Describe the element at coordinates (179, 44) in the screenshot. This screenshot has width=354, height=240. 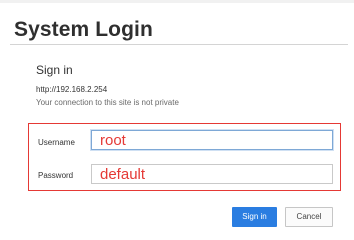
I see `title-divider` at that location.